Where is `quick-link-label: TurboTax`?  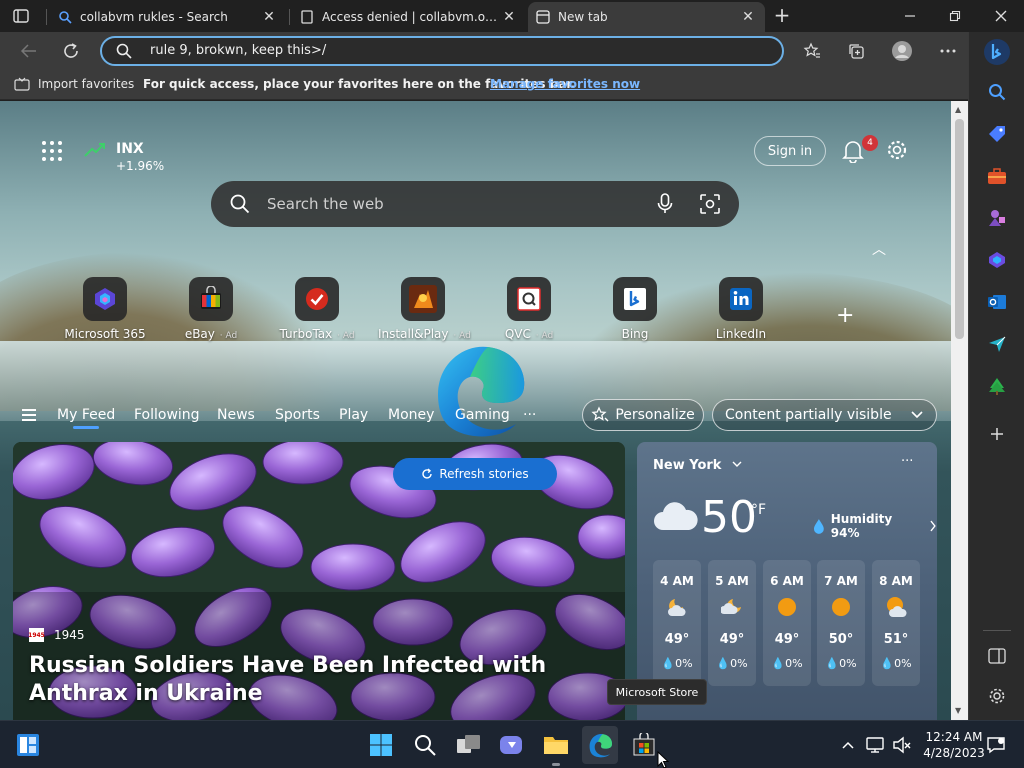 quick-link-label: TurboTax is located at coordinates (306, 334).